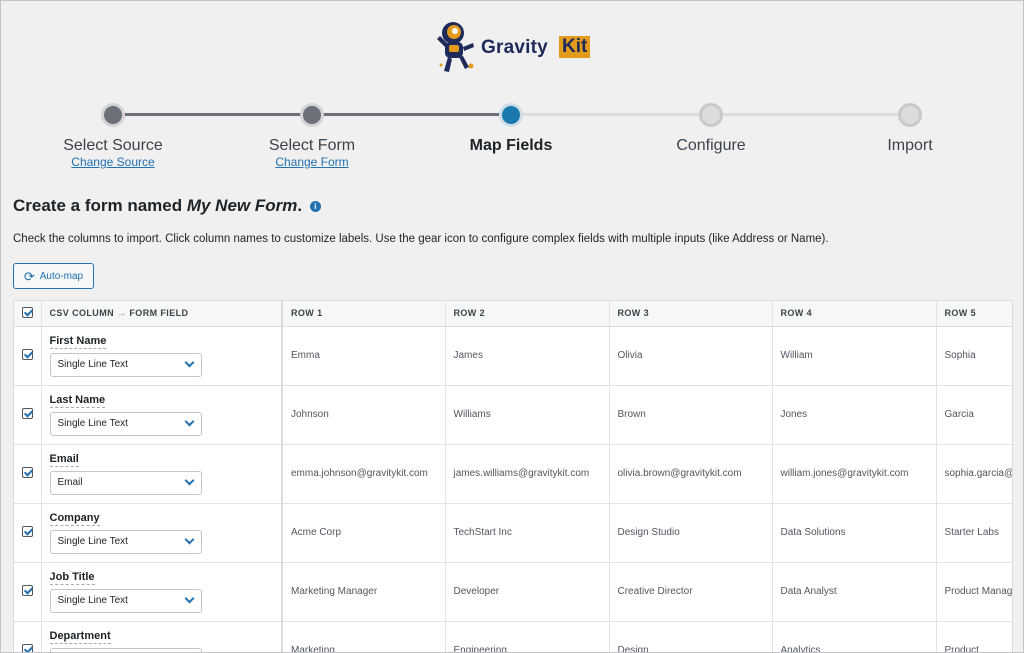  What do you see at coordinates (854, 533) in the screenshot?
I see `cell-value: Data Solutions` at bounding box center [854, 533].